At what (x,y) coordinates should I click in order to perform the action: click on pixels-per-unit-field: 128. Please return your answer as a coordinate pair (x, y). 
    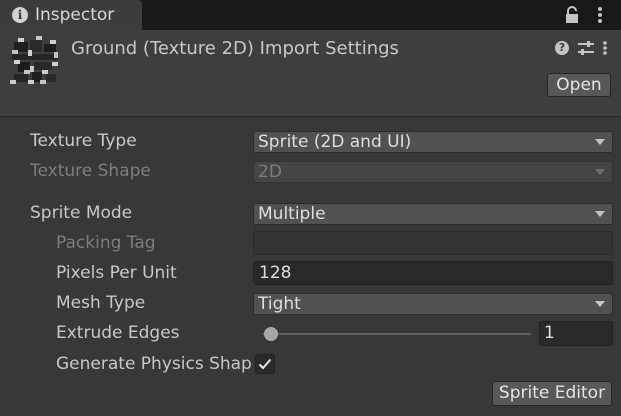
    Looking at the image, I should click on (433, 273).